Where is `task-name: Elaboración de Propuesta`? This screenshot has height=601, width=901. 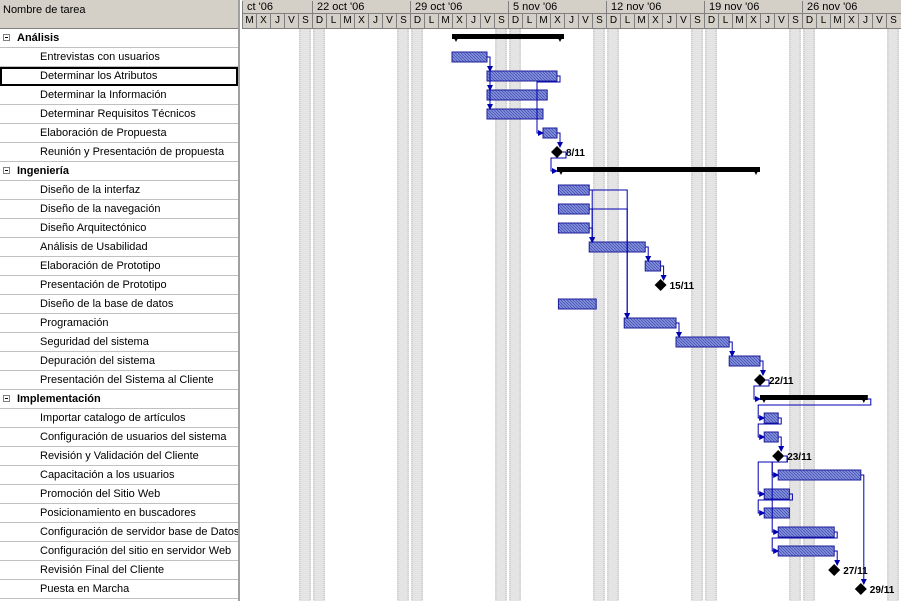 task-name: Elaboración de Propuesta is located at coordinates (103, 133).